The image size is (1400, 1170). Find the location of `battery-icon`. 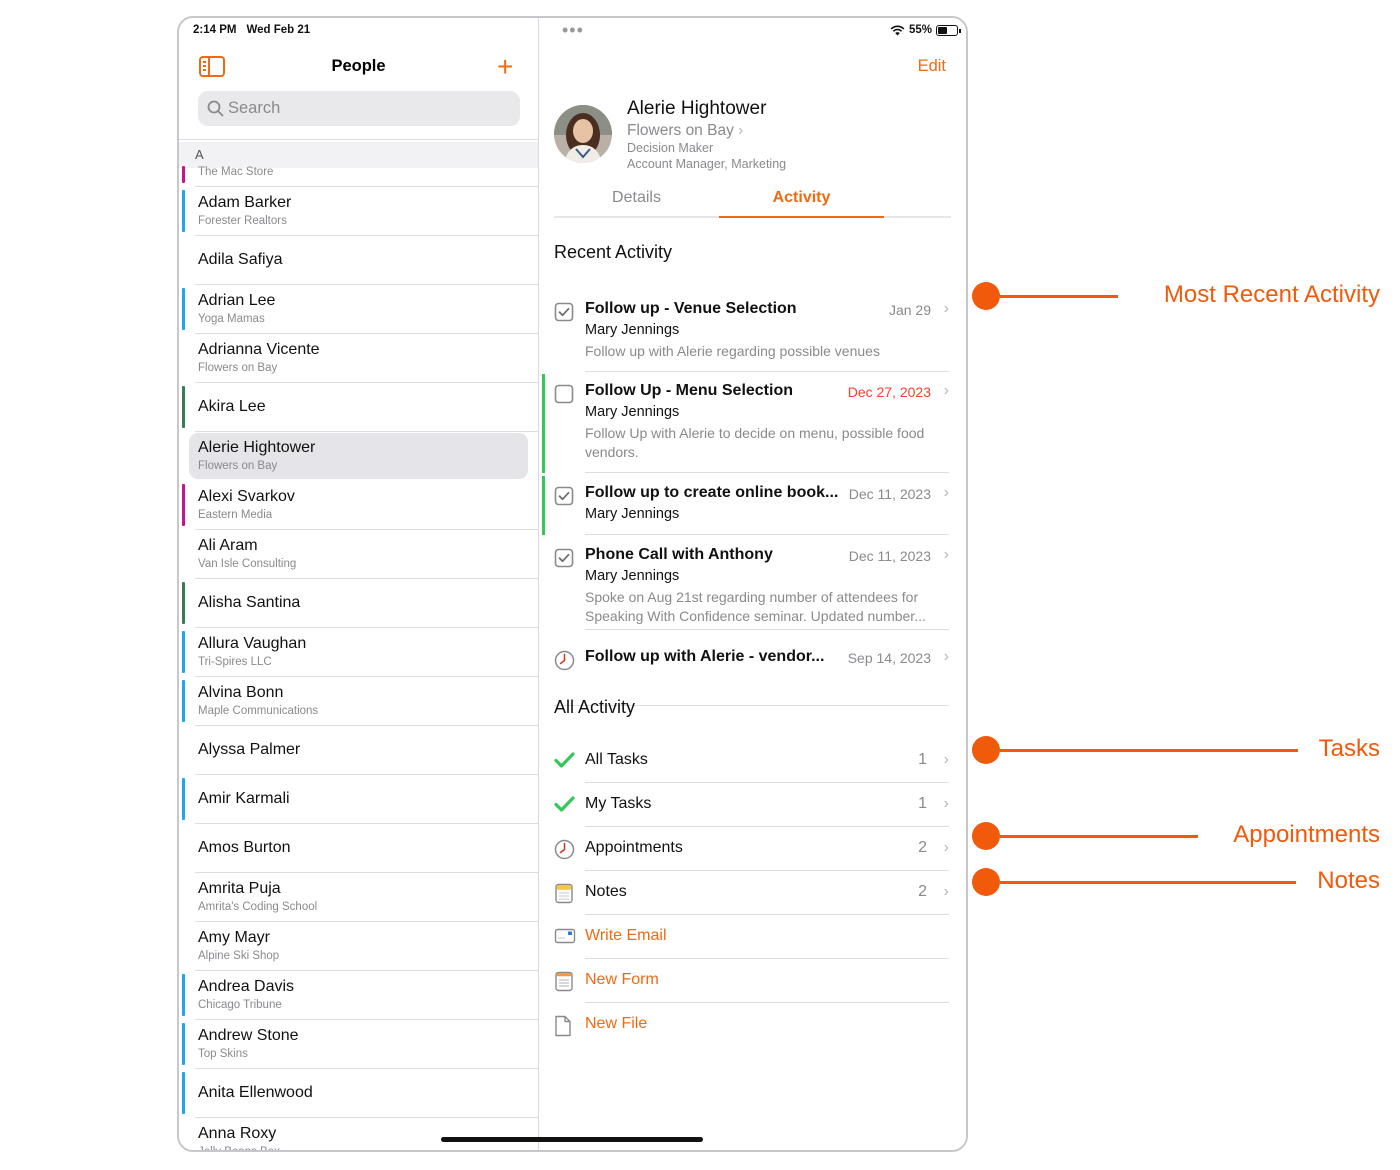

battery-icon is located at coordinates (948, 30).